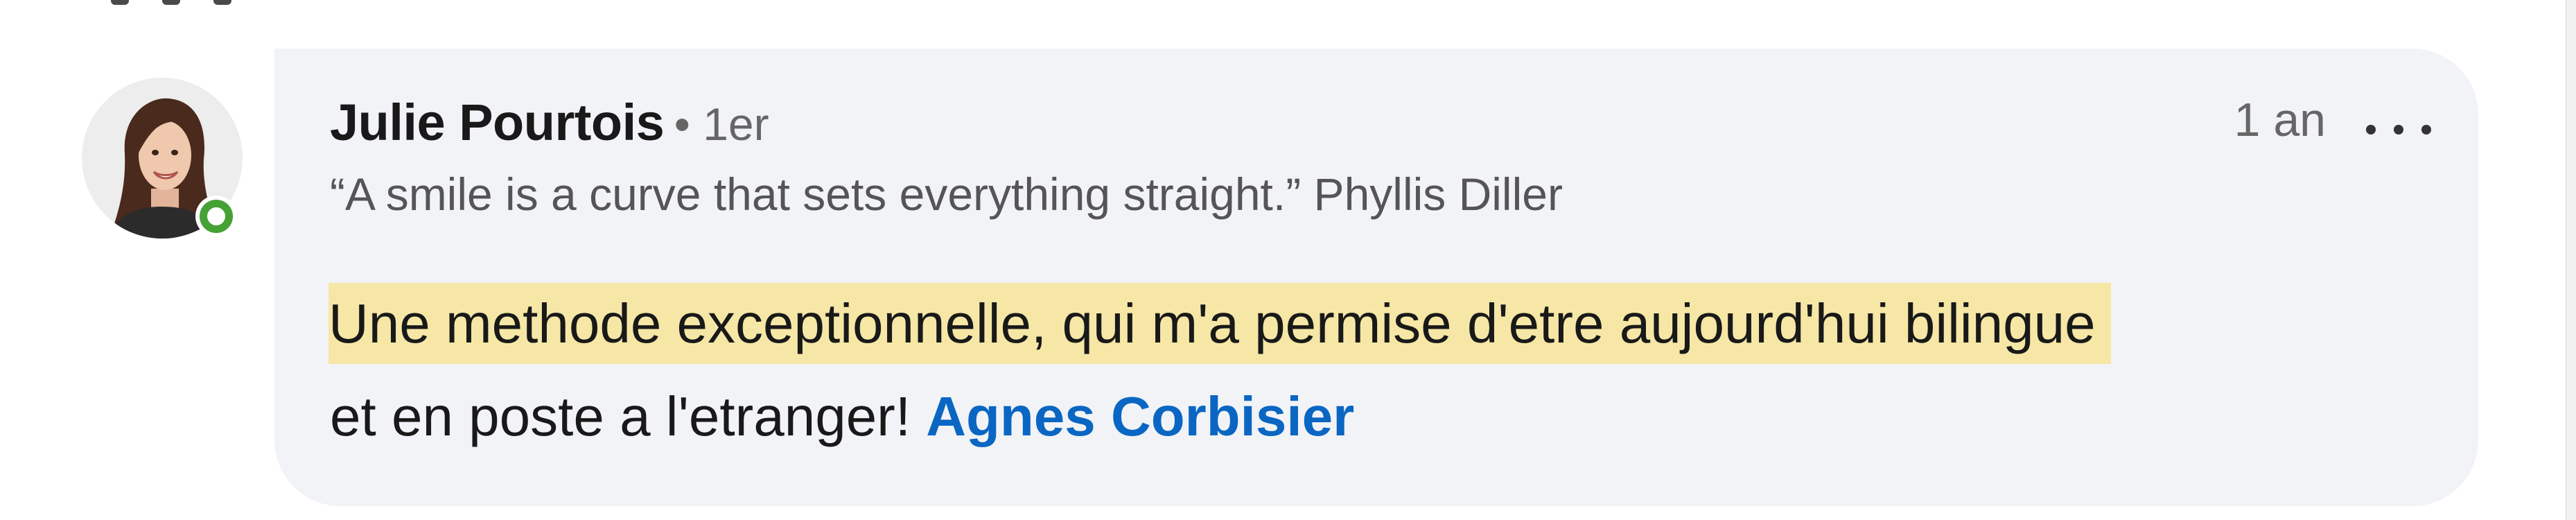 Image resolution: width=2576 pixels, height=520 pixels. What do you see at coordinates (216, 216) in the screenshot?
I see `online-status-icon` at bounding box center [216, 216].